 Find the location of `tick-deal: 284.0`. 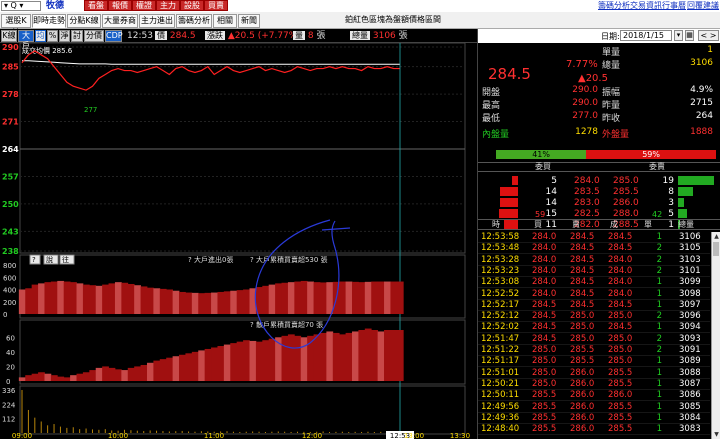

tick-deal: 284.0 is located at coordinates (620, 282).